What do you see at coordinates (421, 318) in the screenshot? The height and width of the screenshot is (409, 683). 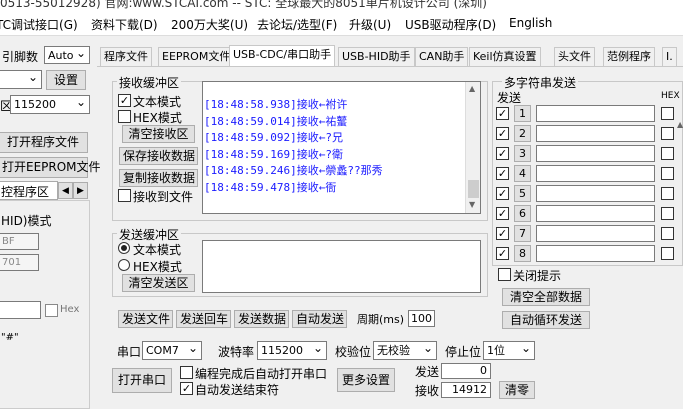 I see `period-input: 100` at bounding box center [421, 318].